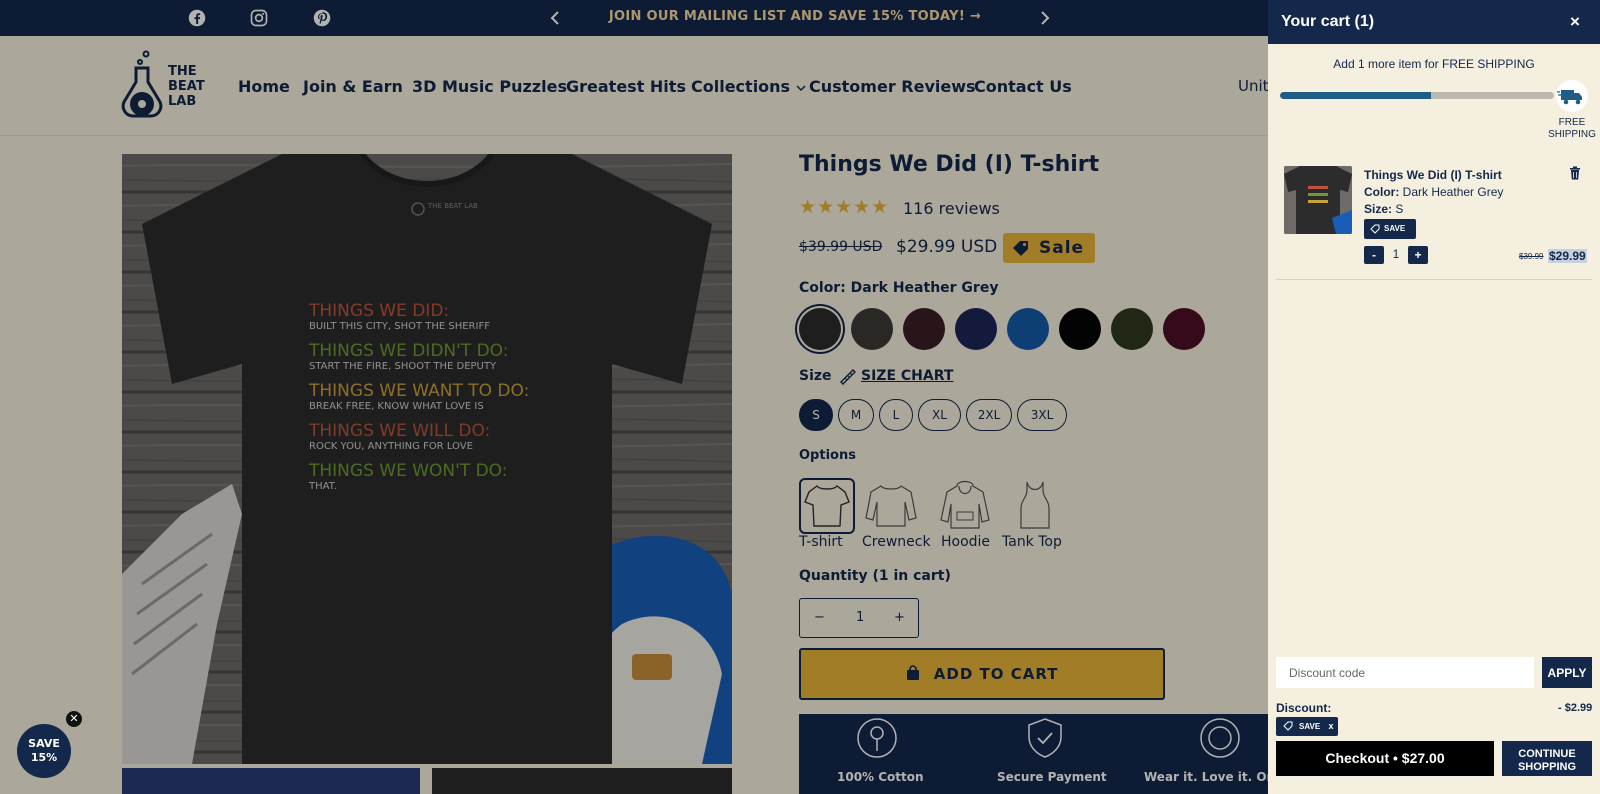  What do you see at coordinates (1418, 255) in the screenshot?
I see `cart-qty-plus-button: +` at bounding box center [1418, 255].